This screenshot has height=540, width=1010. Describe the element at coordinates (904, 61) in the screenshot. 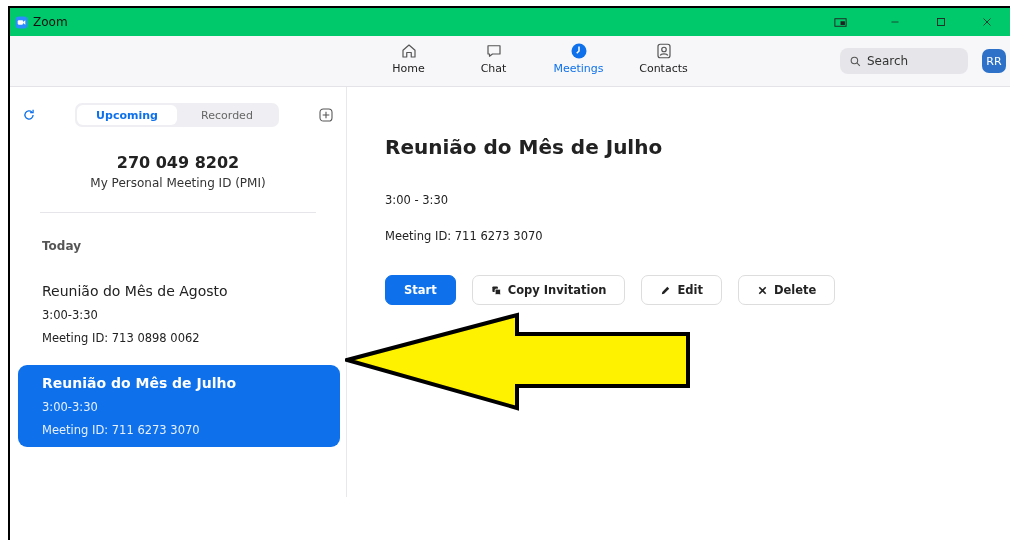

I see `search-field: Search` at that location.